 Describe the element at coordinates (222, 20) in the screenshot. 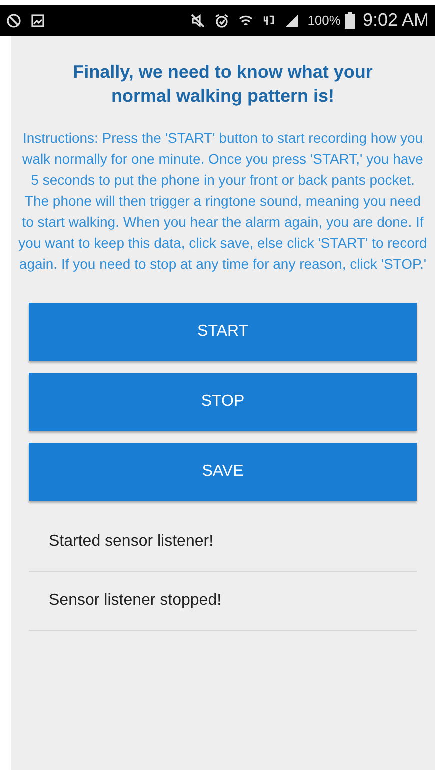

I see `alarm-icon` at that location.